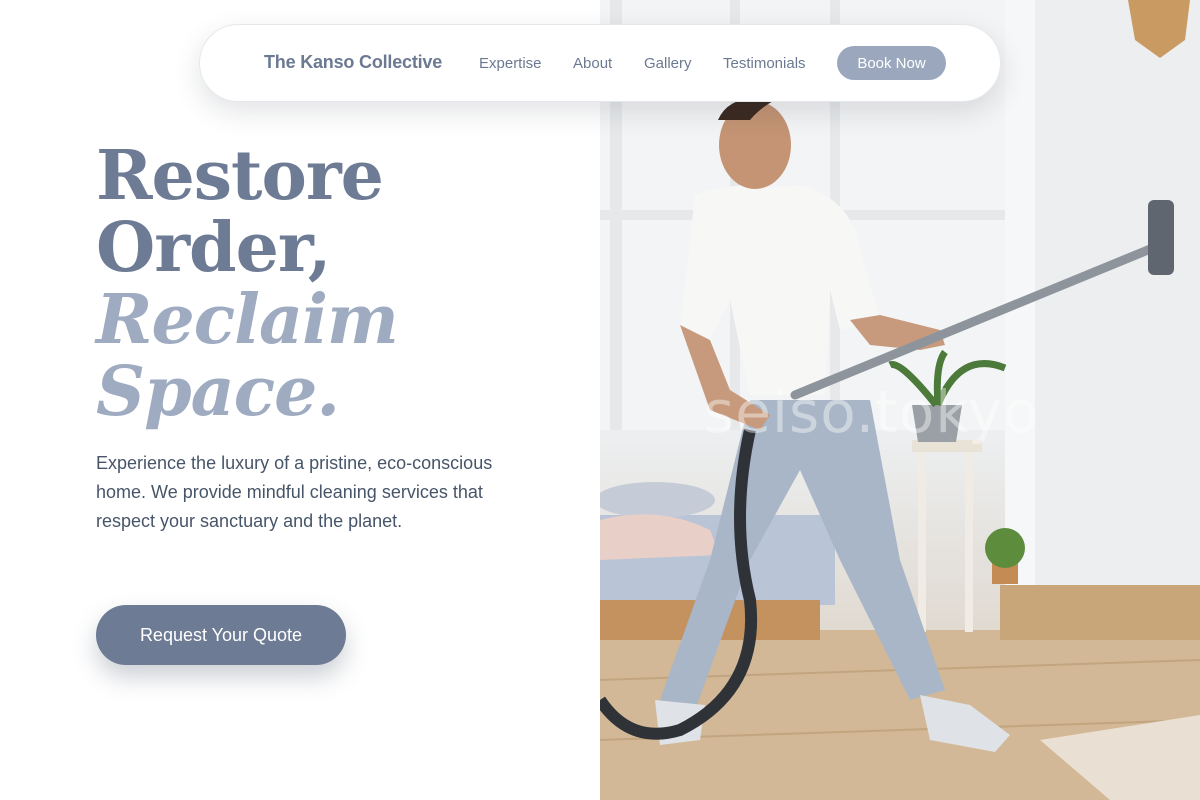 This screenshot has width=1200, height=800. What do you see at coordinates (213, 248) in the screenshot?
I see `hero-title-line-2: Order,` at bounding box center [213, 248].